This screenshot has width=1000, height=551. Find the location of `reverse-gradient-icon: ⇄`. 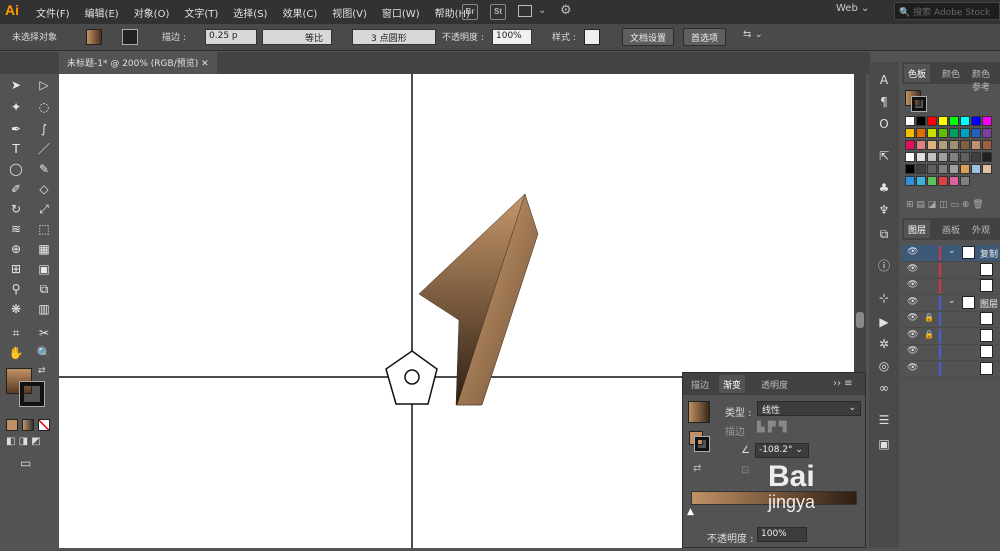

reverse-gradient-icon: ⇄ is located at coordinates (697, 468).